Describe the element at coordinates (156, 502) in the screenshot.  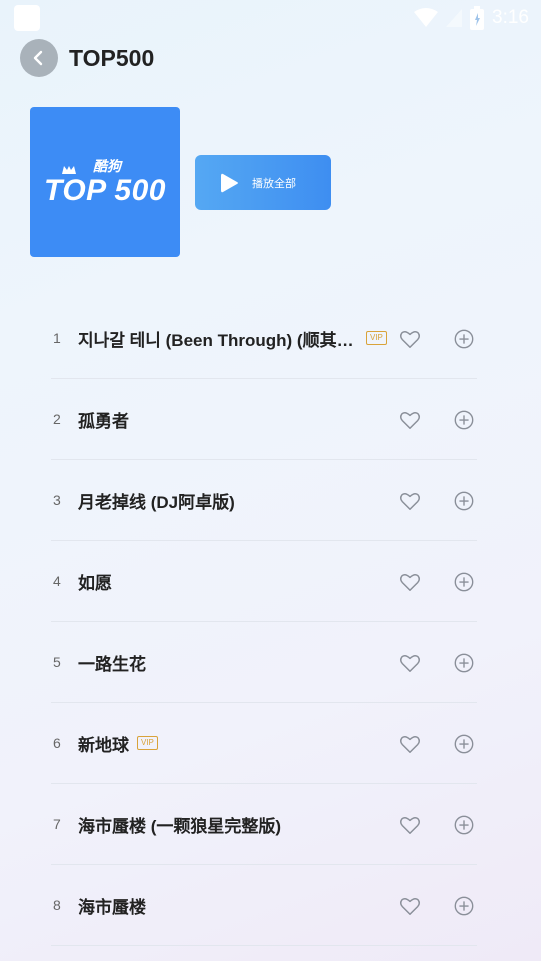
I see `song-title: 月老掉线 (DJ阿卓版)` at that location.